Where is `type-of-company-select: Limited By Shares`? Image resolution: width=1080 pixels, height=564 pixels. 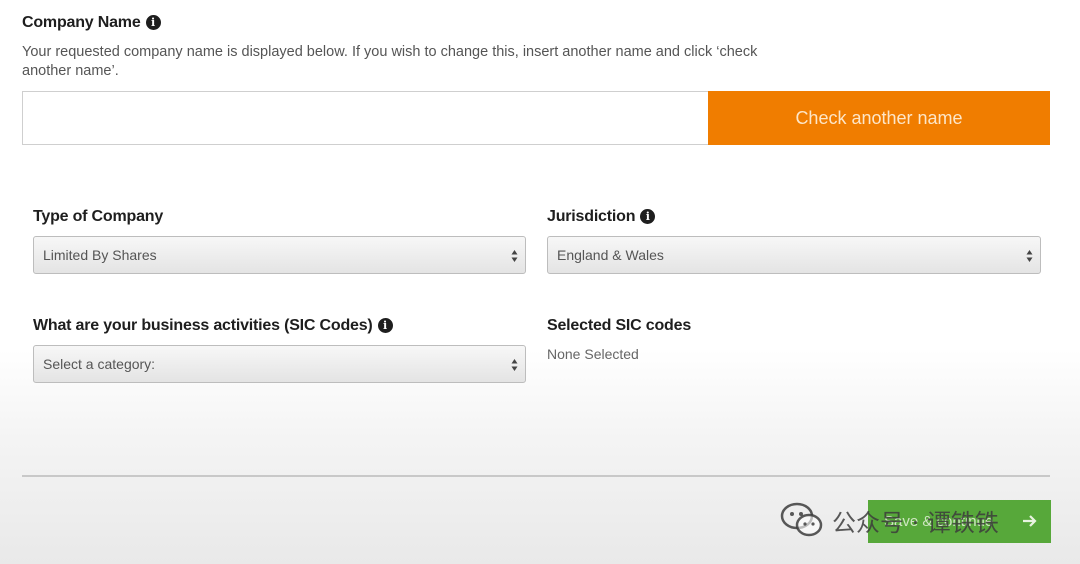 type-of-company-select: Limited By Shares is located at coordinates (279, 255).